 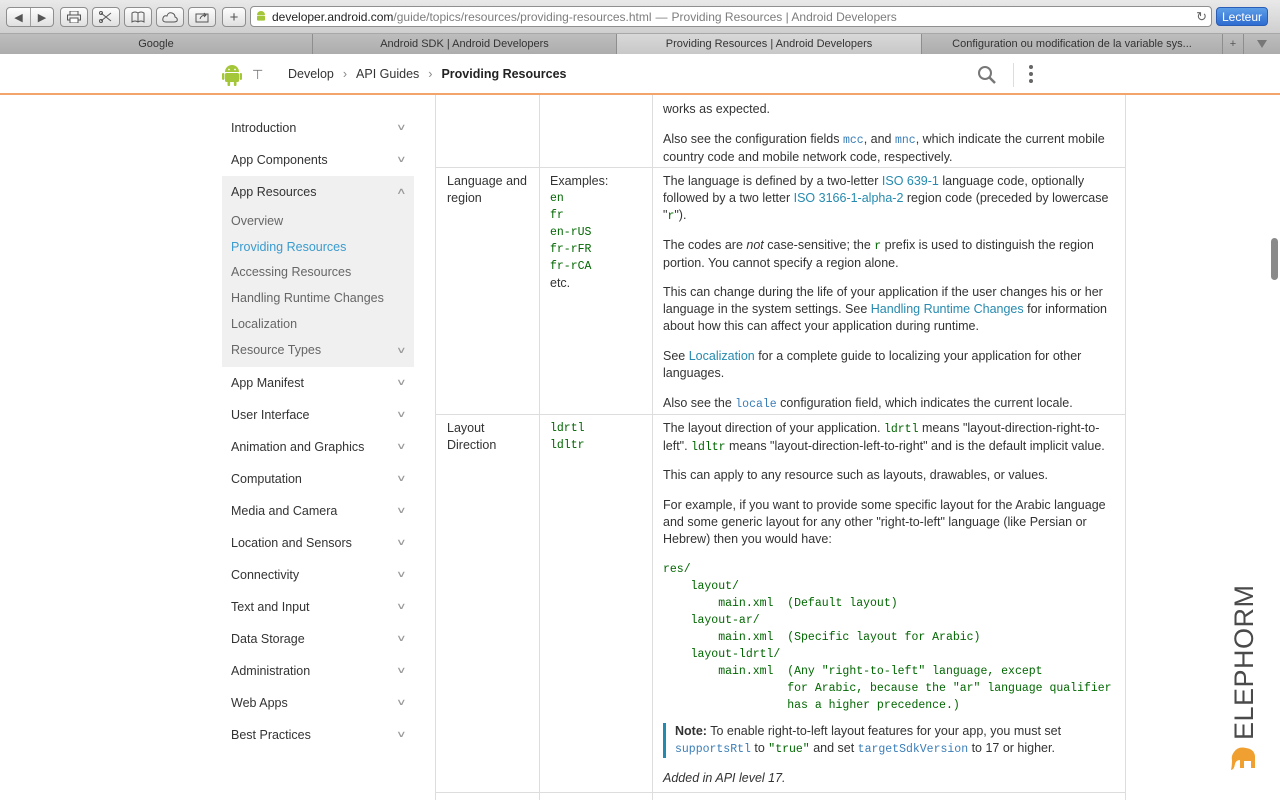 What do you see at coordinates (1262, 44) in the screenshot?
I see `tab-overview-button` at bounding box center [1262, 44].